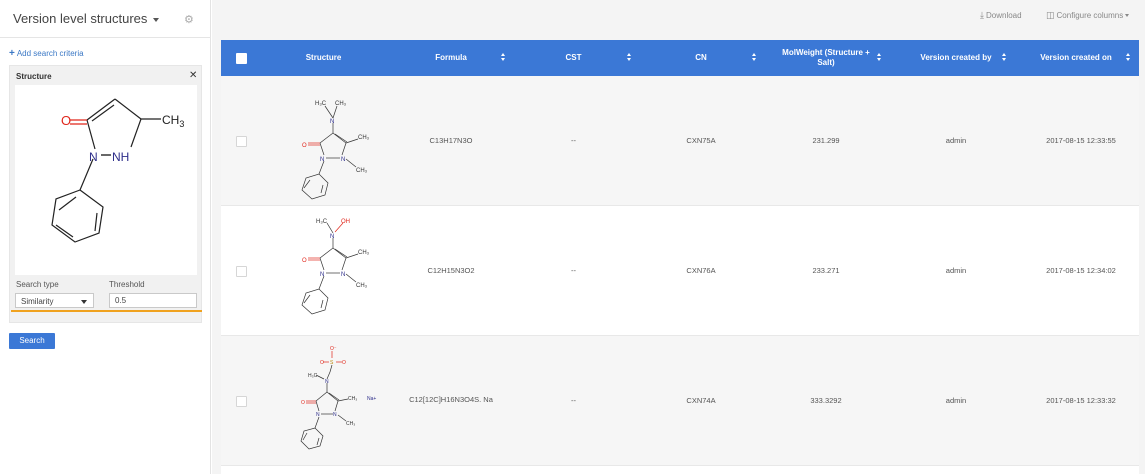  What do you see at coordinates (37, 284) in the screenshot?
I see `search-type-label: Search type` at bounding box center [37, 284].